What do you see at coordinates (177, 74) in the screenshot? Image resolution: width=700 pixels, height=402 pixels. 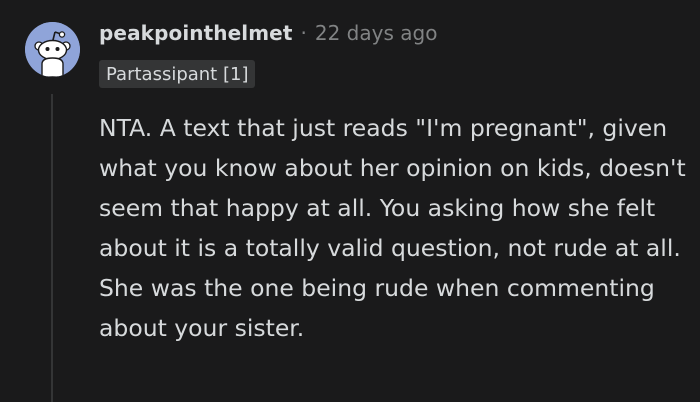 I see `user-flair: Partassipant [1]` at bounding box center [177, 74].